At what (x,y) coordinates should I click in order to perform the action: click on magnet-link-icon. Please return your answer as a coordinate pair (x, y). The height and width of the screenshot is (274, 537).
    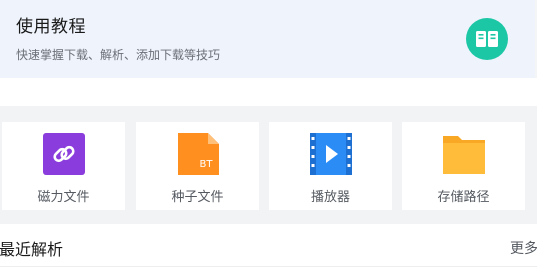
    Looking at the image, I should click on (64, 154).